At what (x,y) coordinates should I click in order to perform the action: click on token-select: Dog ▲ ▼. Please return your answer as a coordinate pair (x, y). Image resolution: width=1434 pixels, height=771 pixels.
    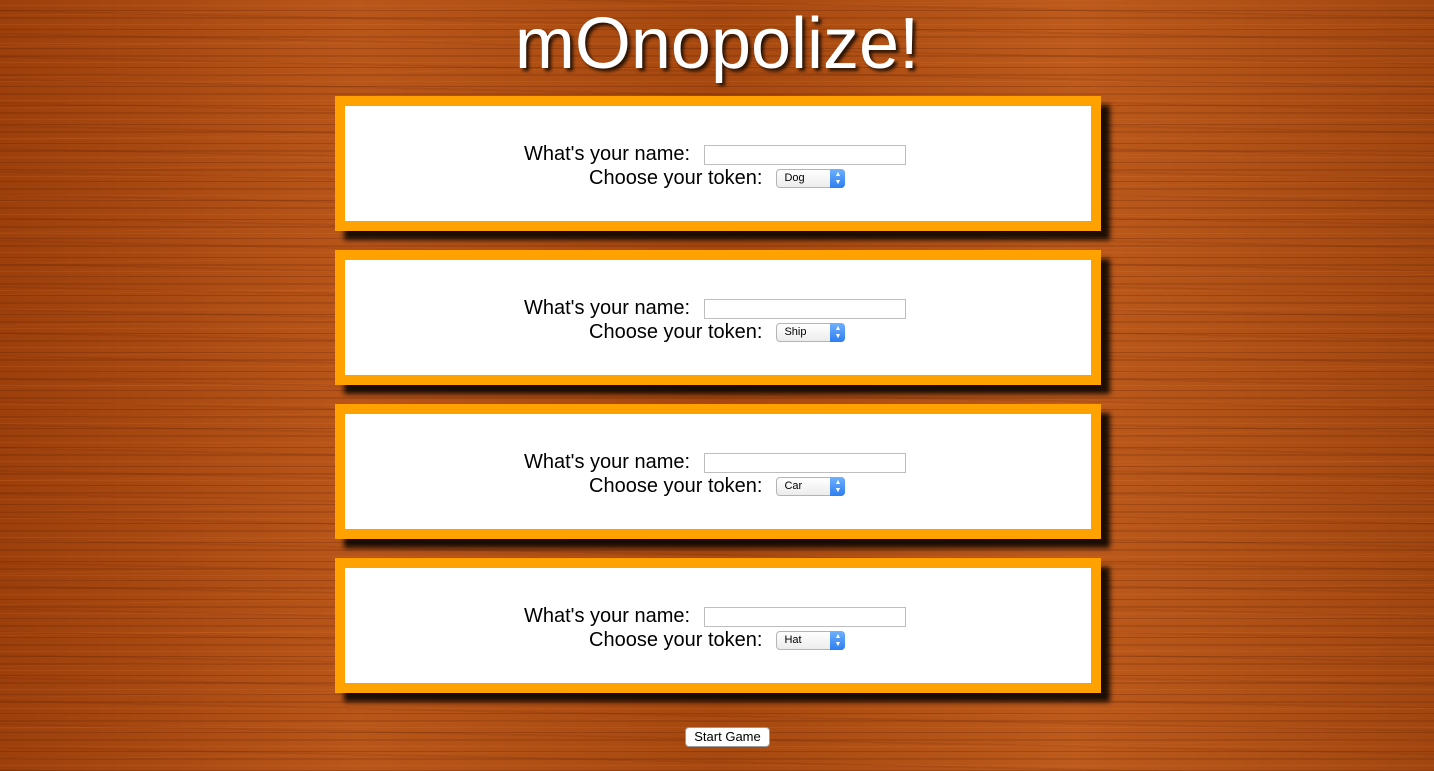
    Looking at the image, I should click on (811, 179).